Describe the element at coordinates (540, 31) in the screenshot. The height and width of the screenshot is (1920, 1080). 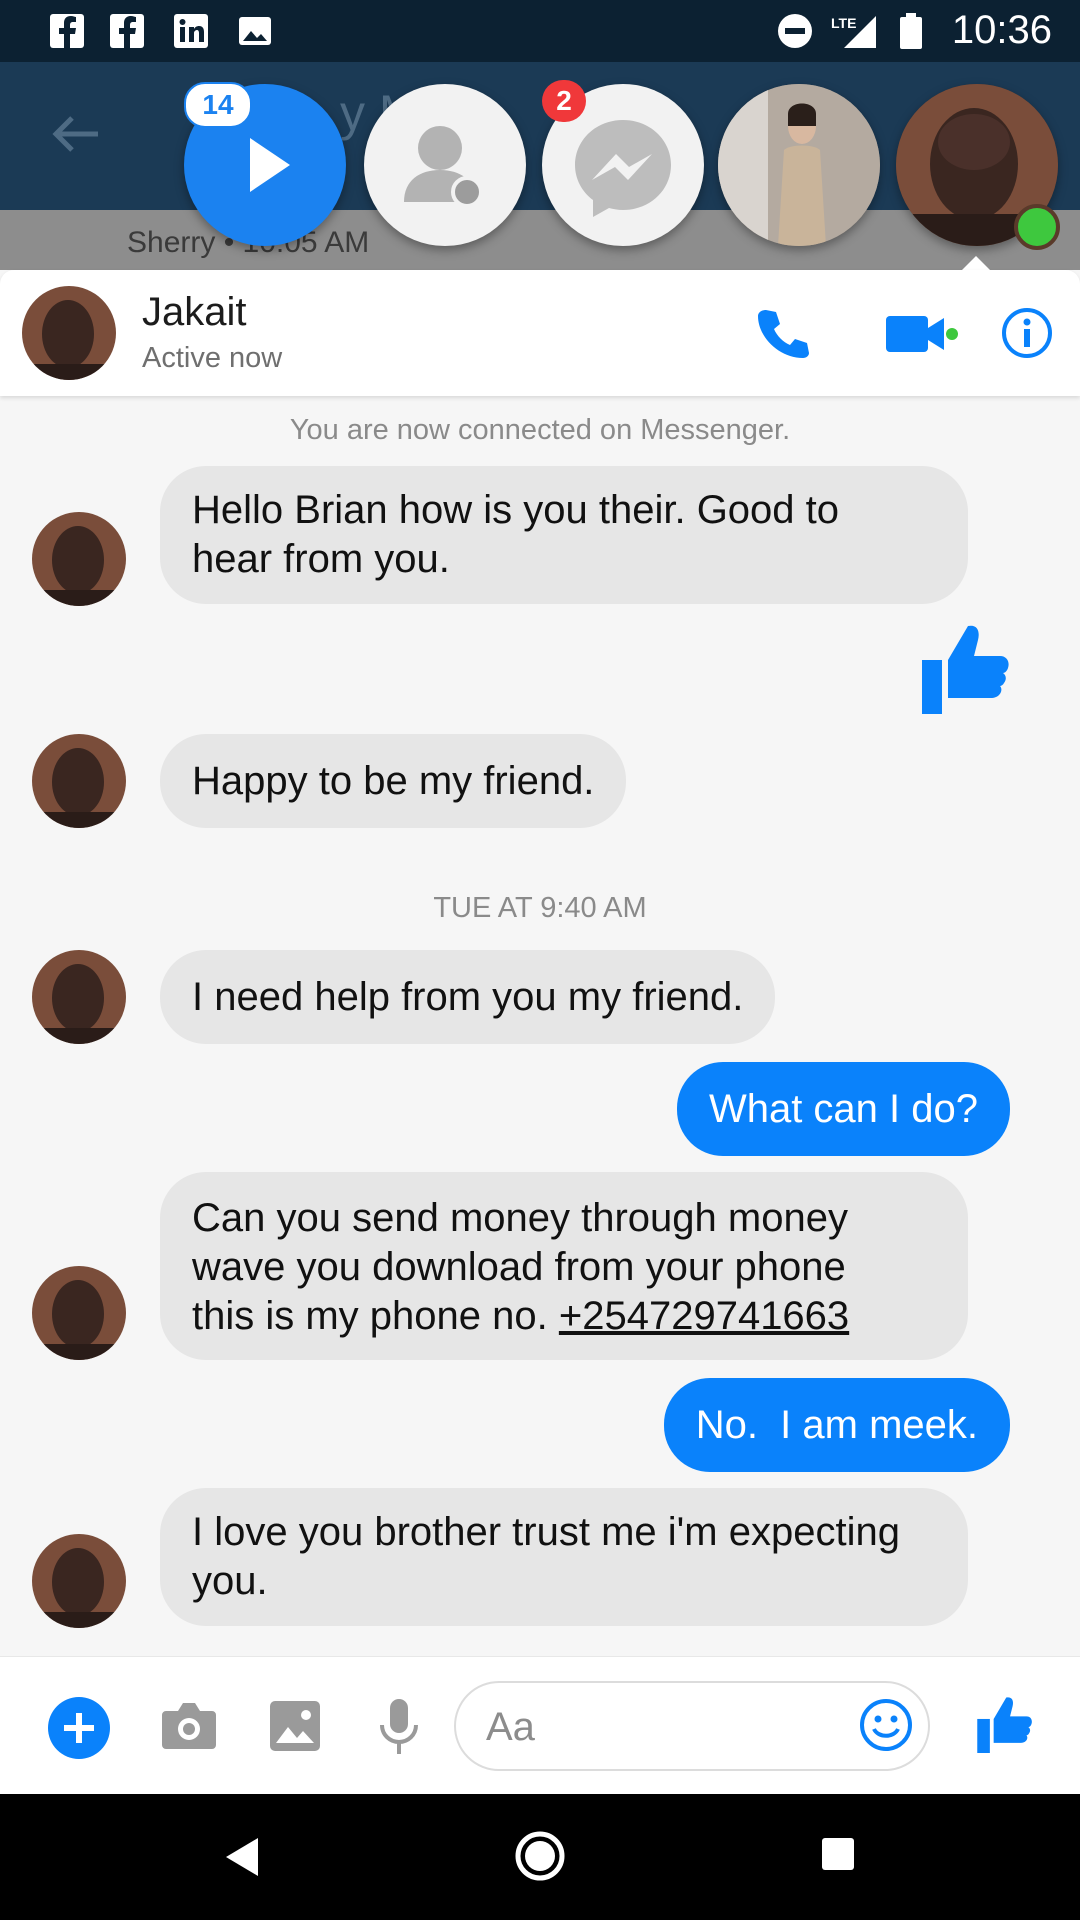
I see `status-bar: LTE 10:36` at that location.